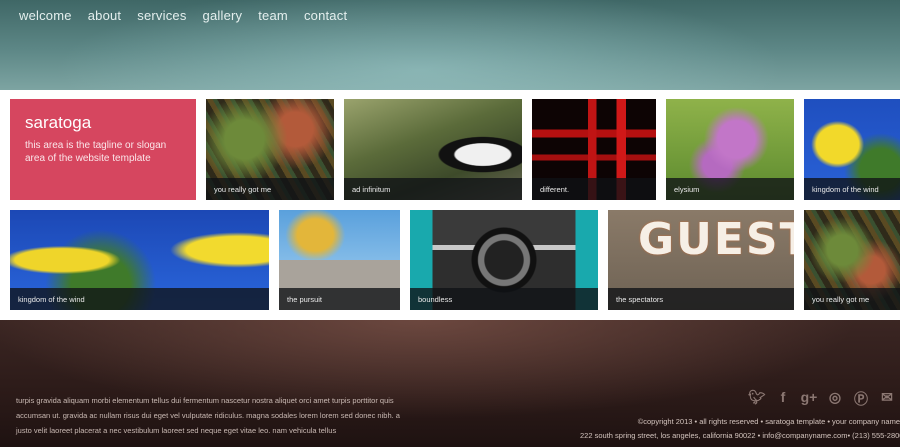 This screenshot has height=447, width=900. What do you see at coordinates (45, 15) in the screenshot?
I see `nav-welcome: welcome` at bounding box center [45, 15].